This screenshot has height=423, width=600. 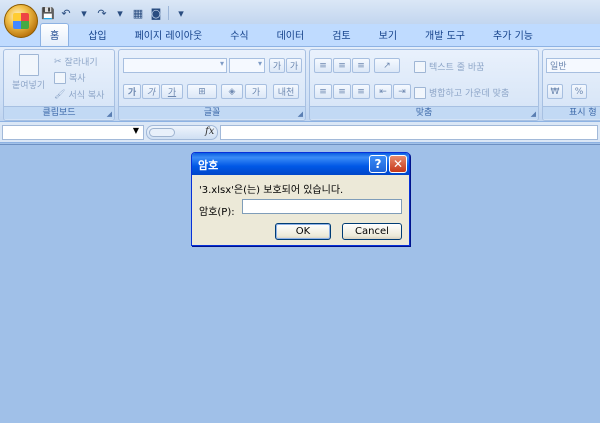 What do you see at coordinates (73, 132) in the screenshot?
I see `name-box: ▼` at bounding box center [73, 132].